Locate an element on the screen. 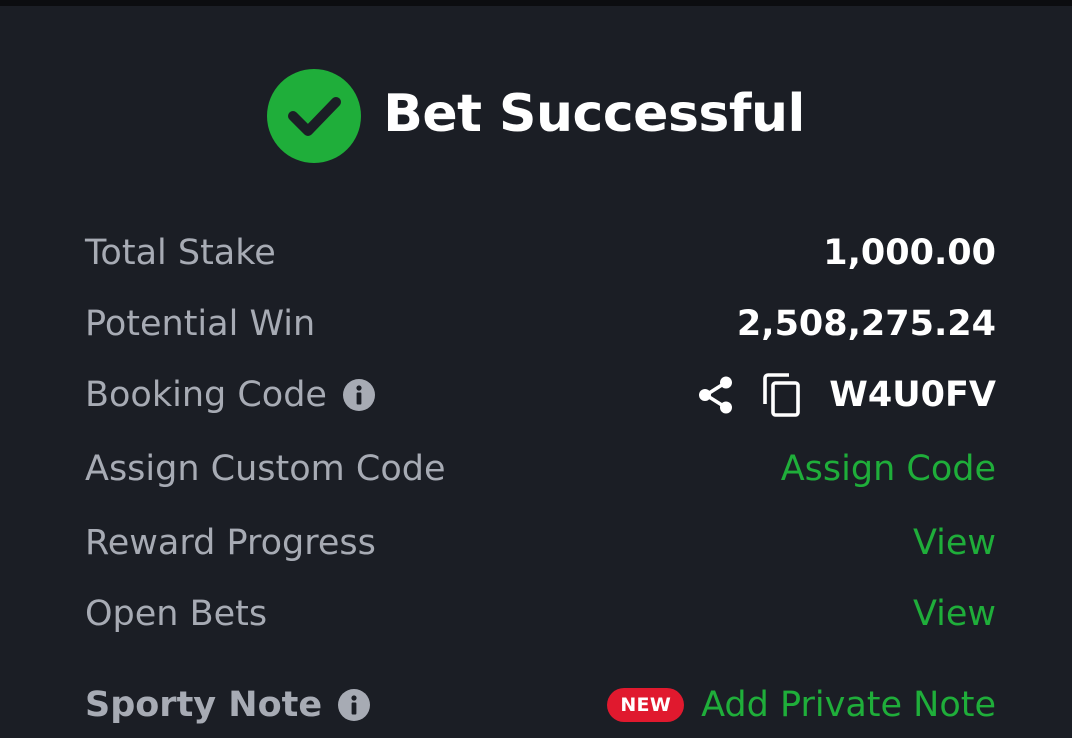 The width and height of the screenshot is (1072, 738). reward-progress-view-link: View is located at coordinates (954, 543).